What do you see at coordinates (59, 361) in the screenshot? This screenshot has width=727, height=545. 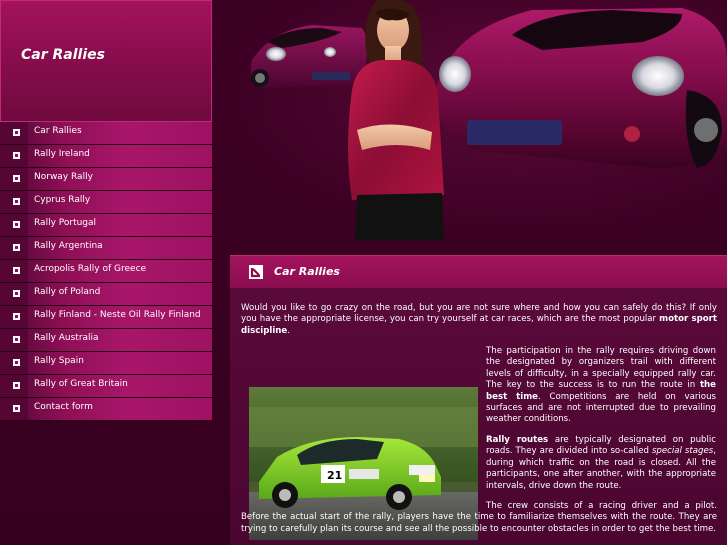 I see `sidebar-item-label: Rally Spain` at bounding box center [59, 361].